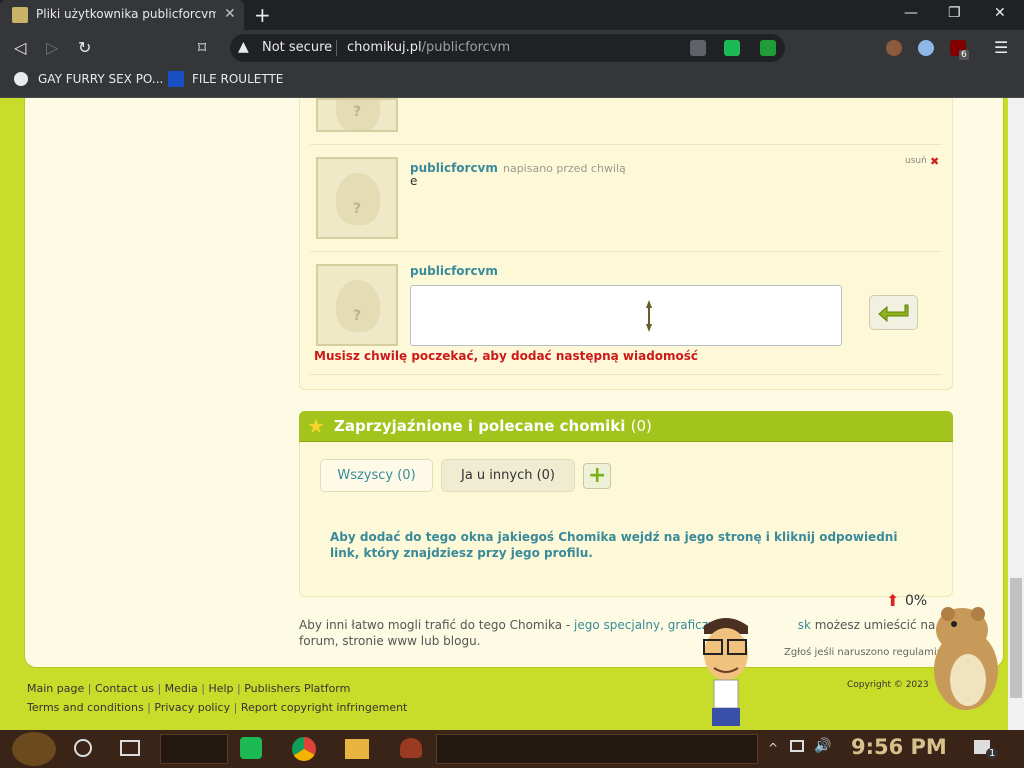  Describe the element at coordinates (1001, 47) in the screenshot. I see `menu-icon: ☰` at that location.